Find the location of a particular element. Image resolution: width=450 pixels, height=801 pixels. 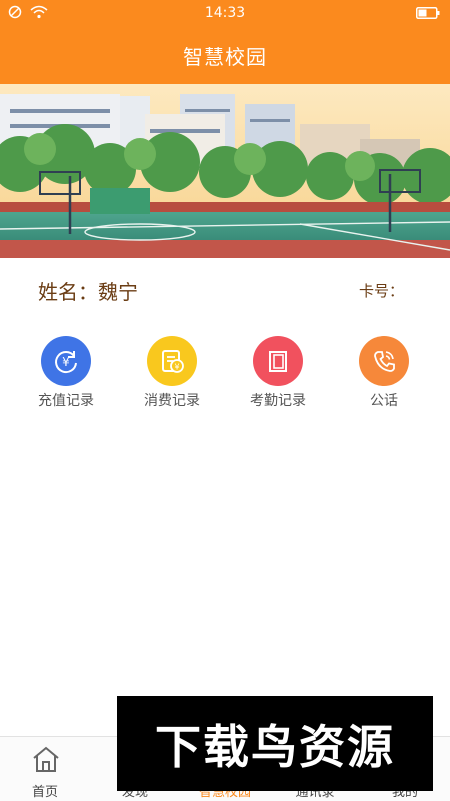

tab-home: 首页 is located at coordinates (45, 769).